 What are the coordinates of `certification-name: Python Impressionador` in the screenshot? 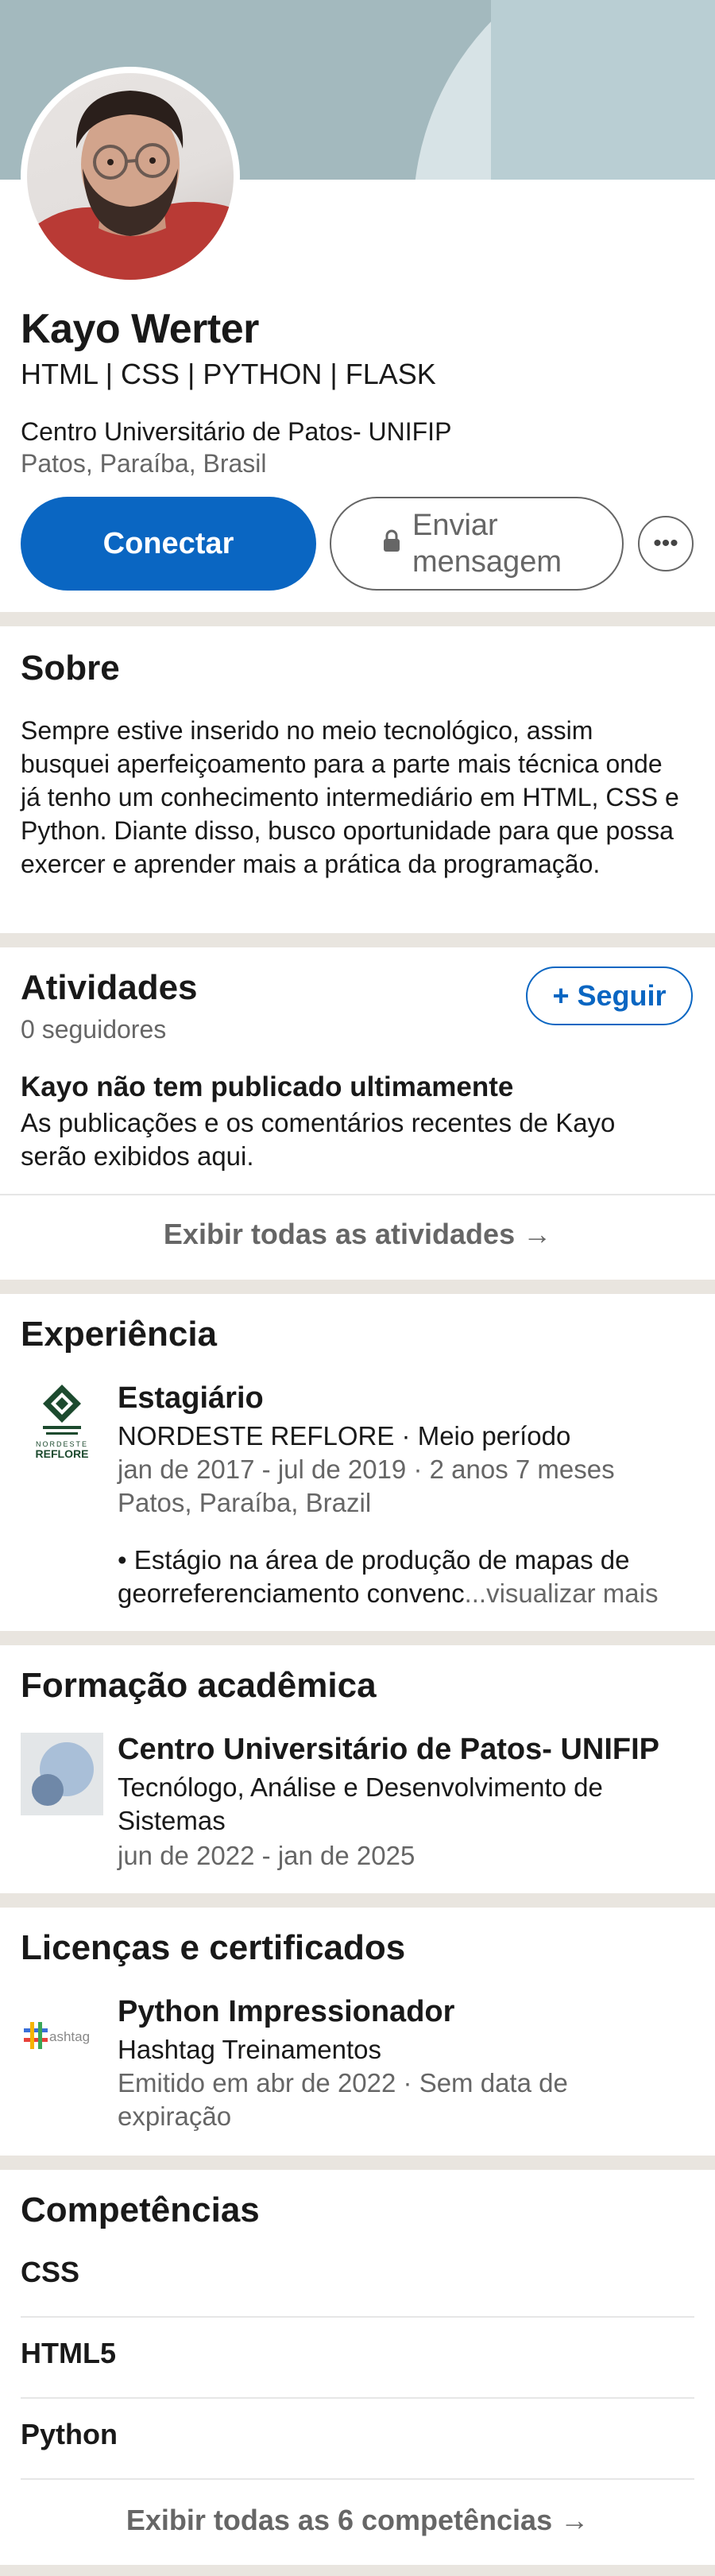 It's located at (286, 2012).